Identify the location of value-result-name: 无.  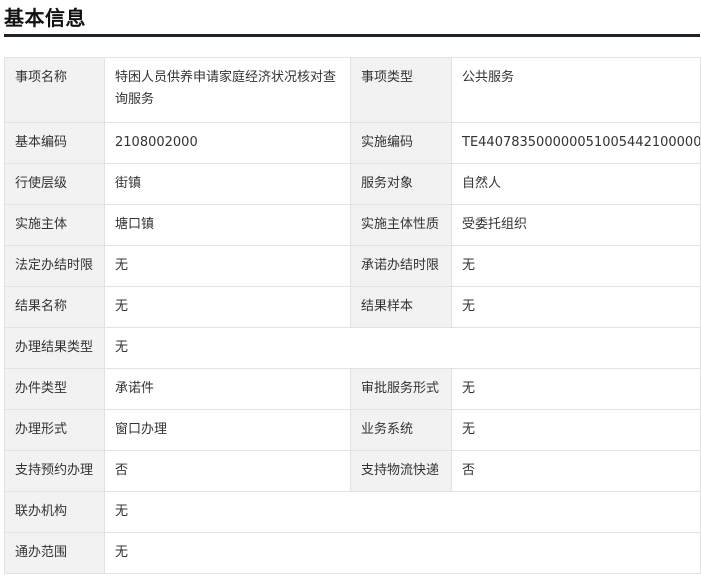
(227, 307).